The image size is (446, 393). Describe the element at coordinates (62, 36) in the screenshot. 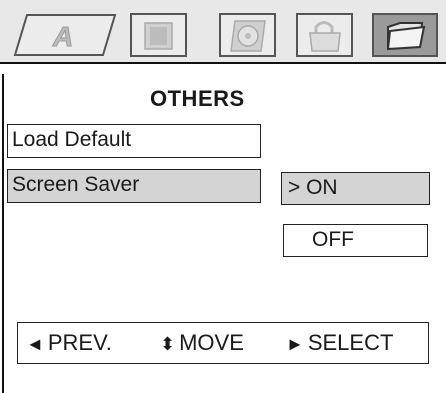

I see `svg-text: A` at that location.